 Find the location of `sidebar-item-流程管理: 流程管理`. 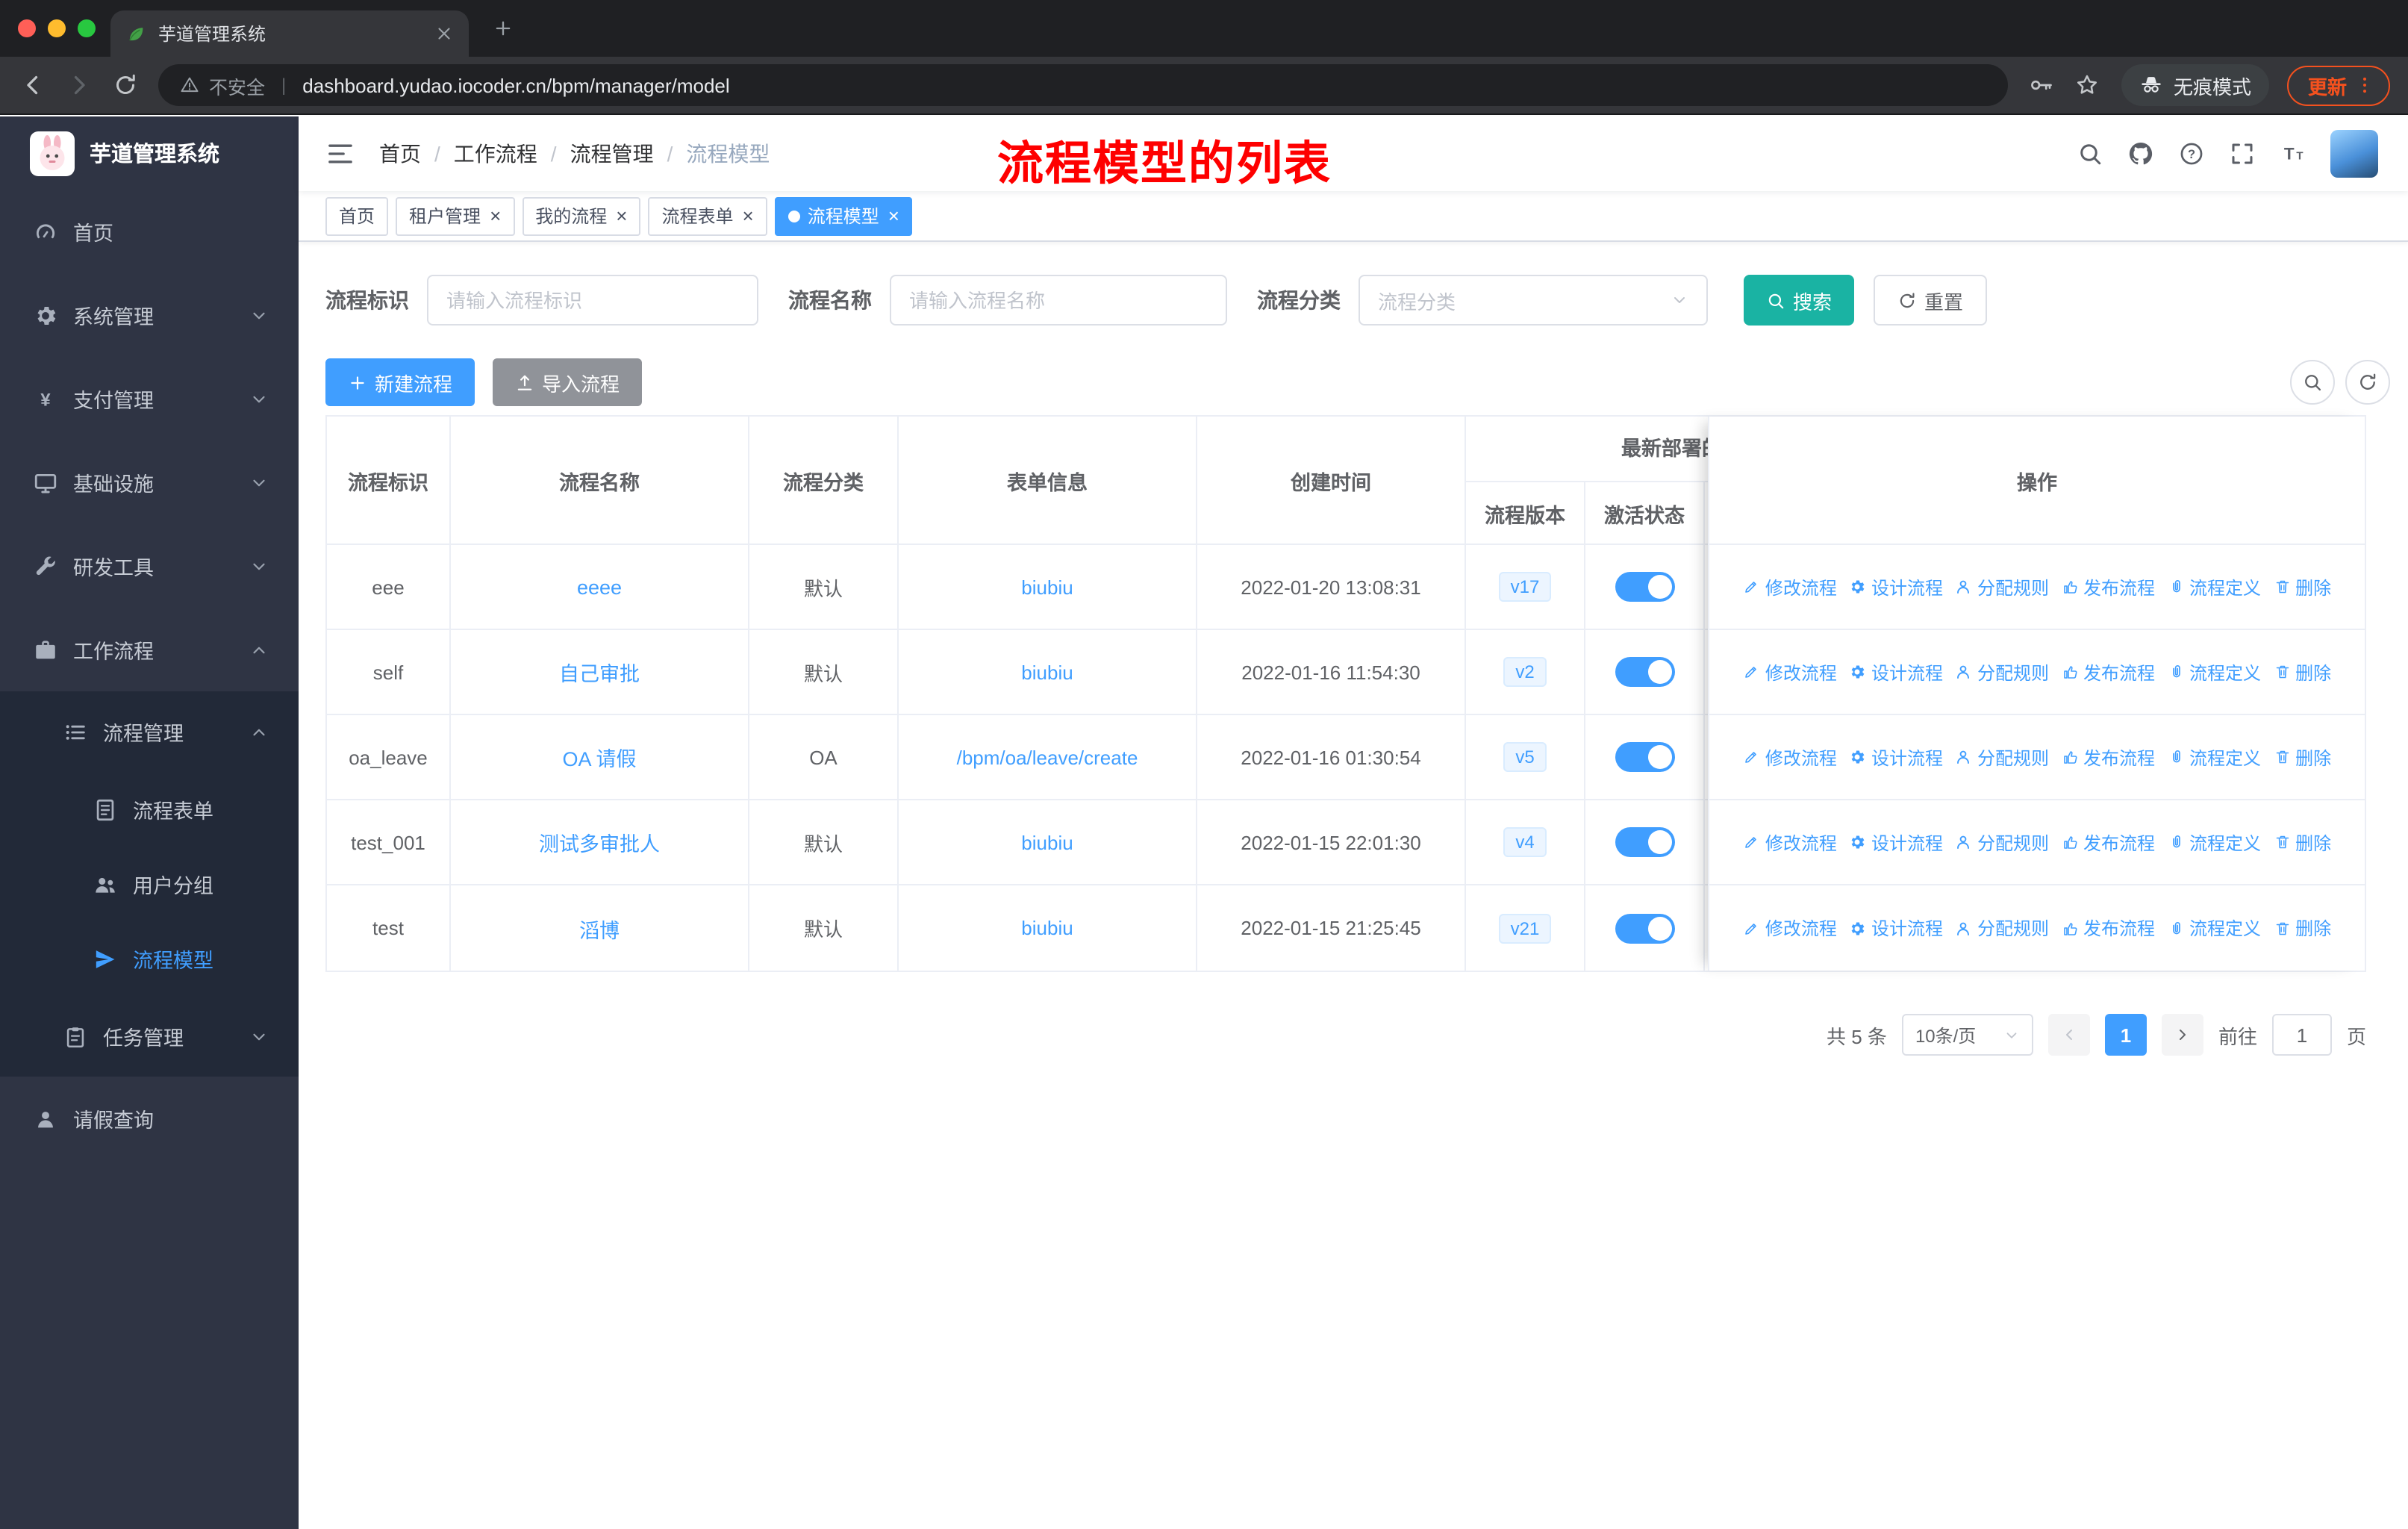

sidebar-item-流程管理: 流程管理 is located at coordinates (149, 731).